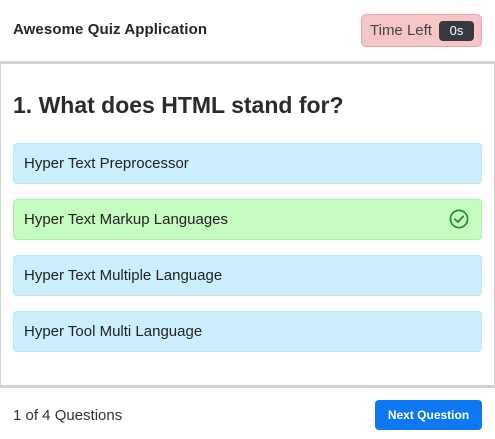 Image resolution: width=495 pixels, height=439 pixels. Describe the element at coordinates (247, 163) in the screenshot. I see `option-1: Hyper Text Preprocessor` at that location.